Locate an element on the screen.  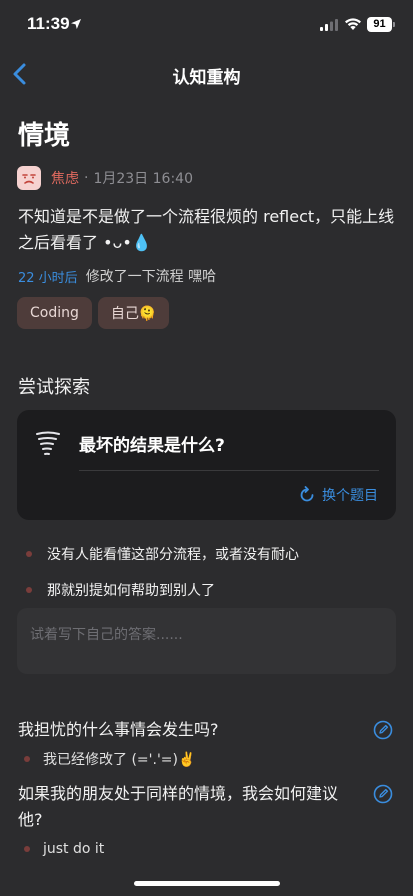
page-title: 情境 is located at coordinates (44, 136).